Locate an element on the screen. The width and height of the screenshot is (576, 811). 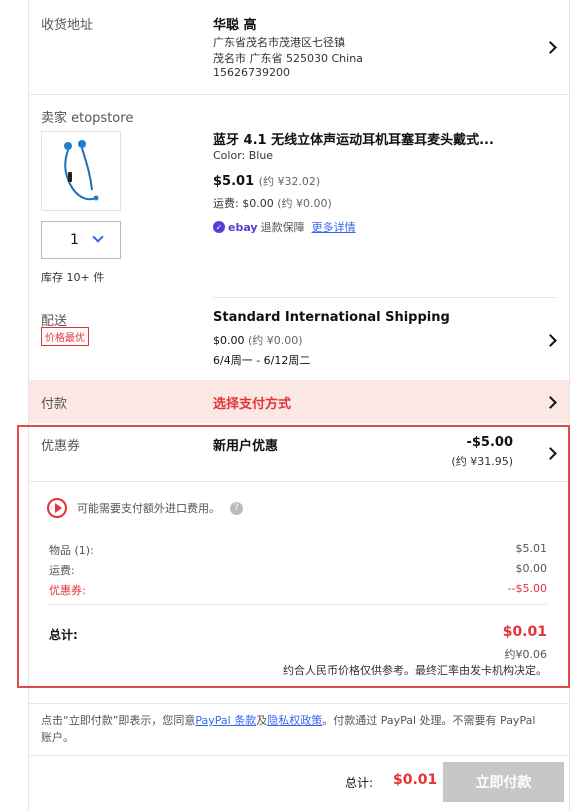
select-payment-method: 选择支付方式 is located at coordinates (252, 402).